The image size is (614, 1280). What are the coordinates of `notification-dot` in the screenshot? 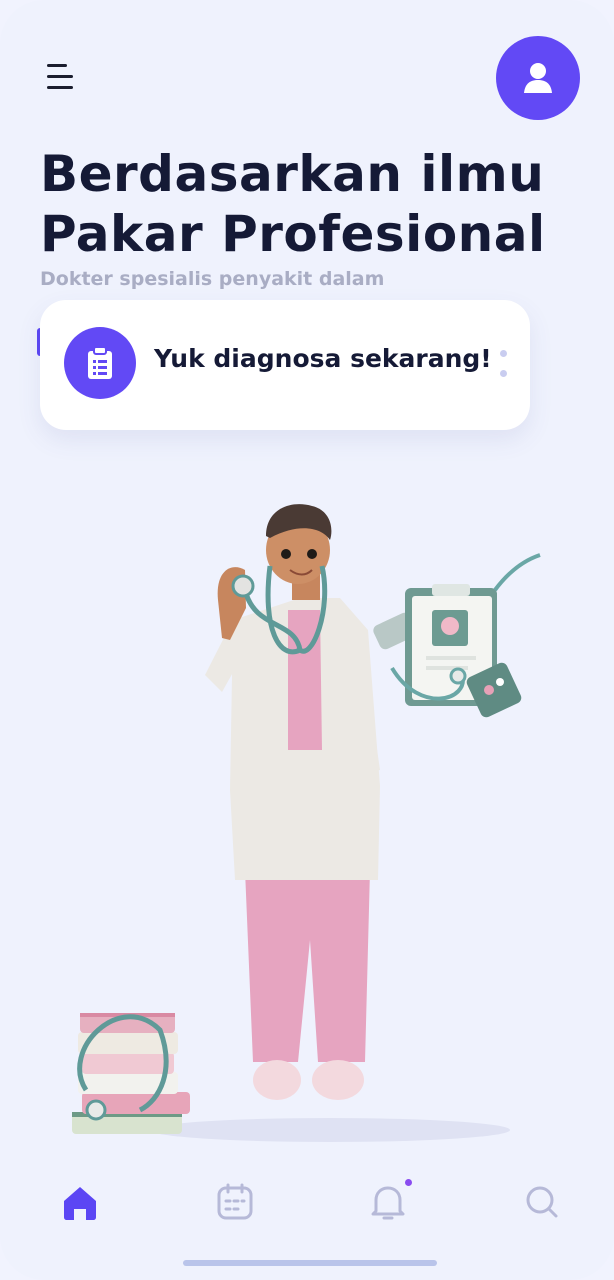 It's located at (408, 1182).